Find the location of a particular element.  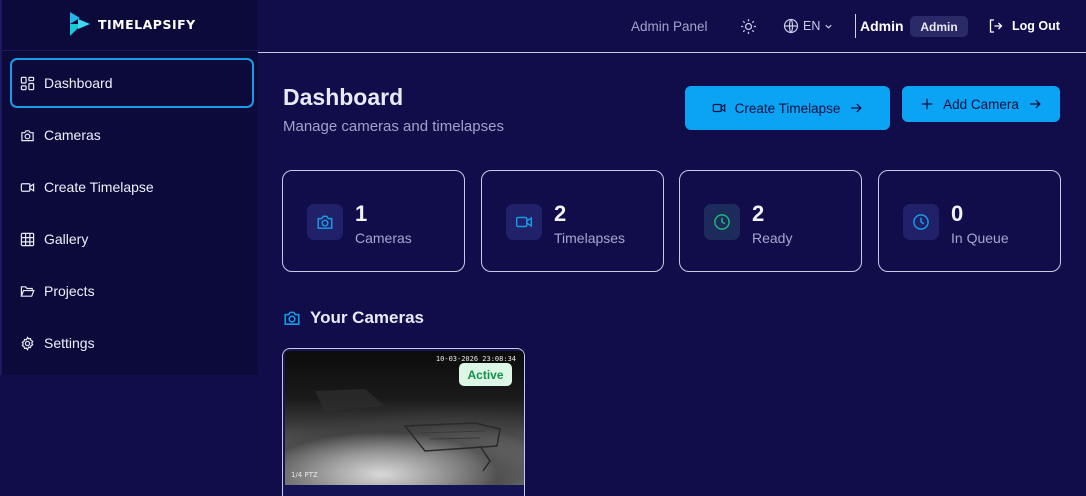

logout-icon is located at coordinates (996, 26).